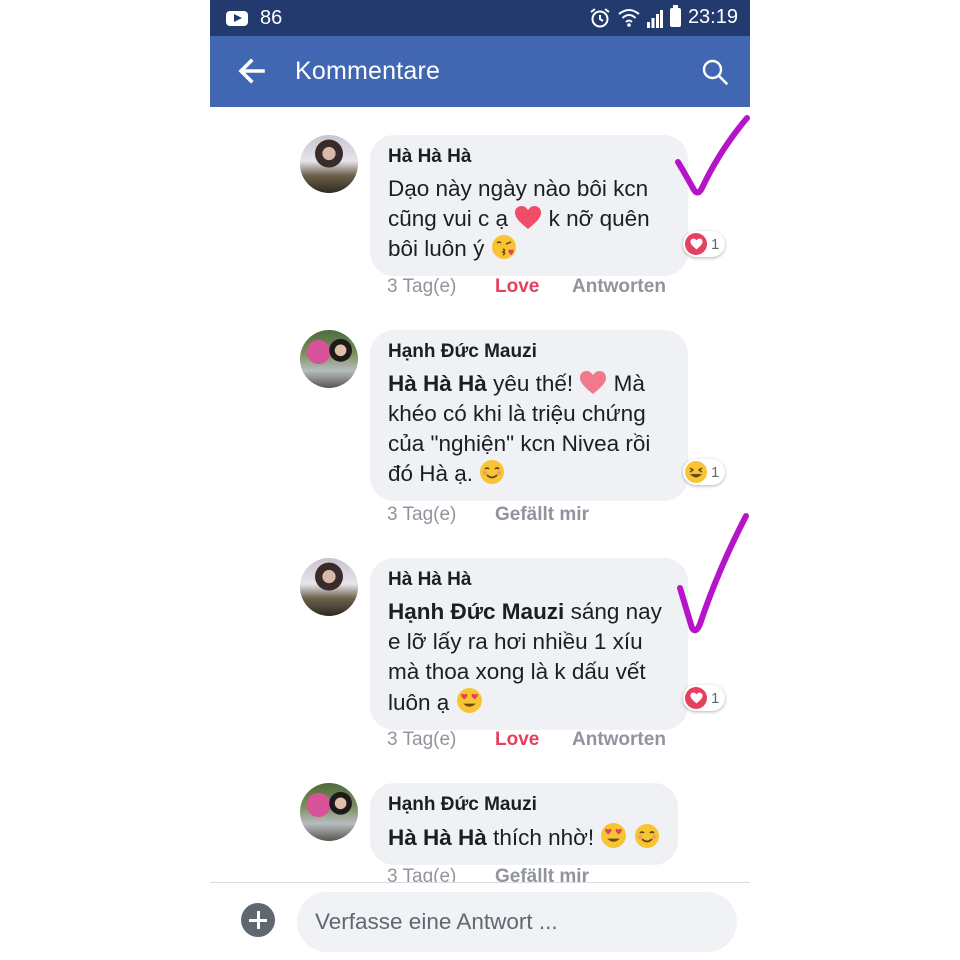 This screenshot has width=960, height=960. I want to click on comment-text: Hà Hà Hà thích nhờ!, so click(524, 837).